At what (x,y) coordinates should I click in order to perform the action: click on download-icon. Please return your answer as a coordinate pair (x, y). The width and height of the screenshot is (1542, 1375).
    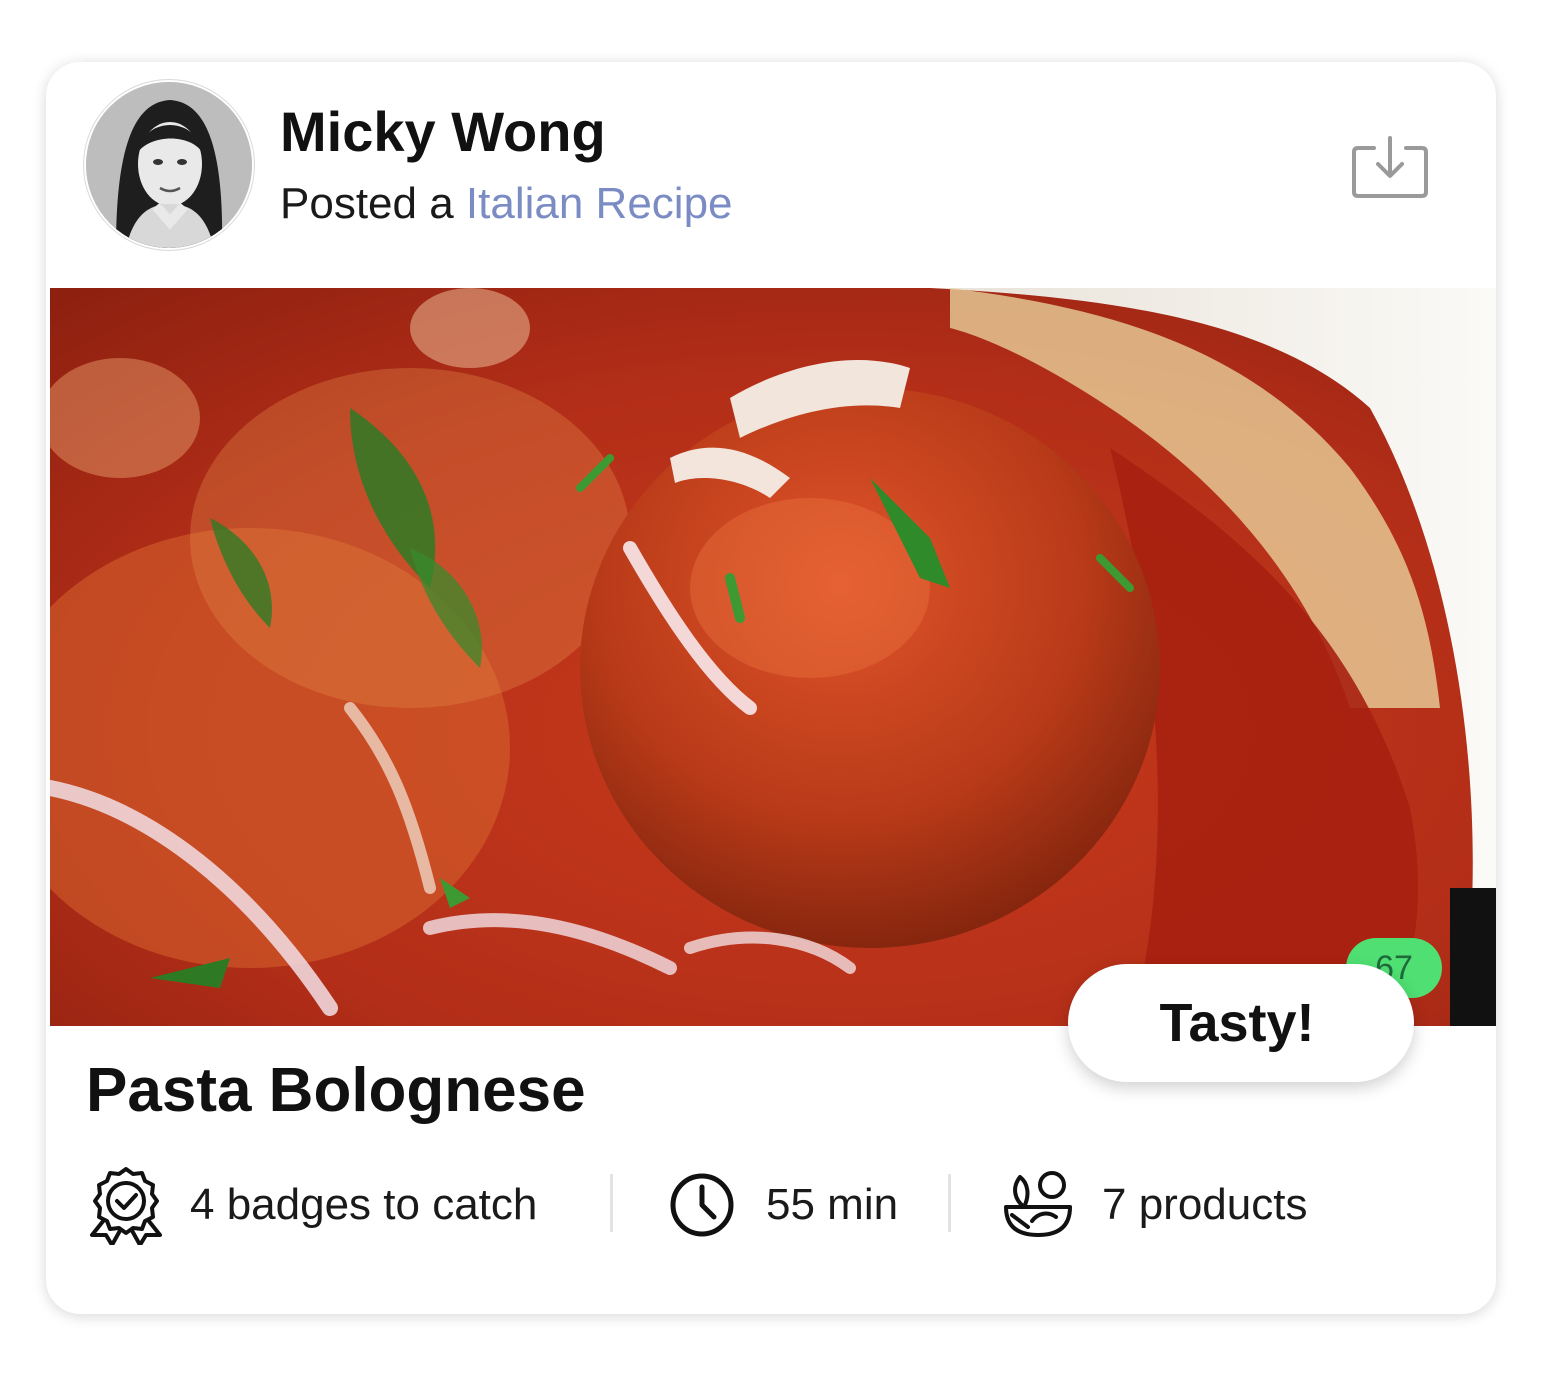
    Looking at the image, I should click on (1390, 167).